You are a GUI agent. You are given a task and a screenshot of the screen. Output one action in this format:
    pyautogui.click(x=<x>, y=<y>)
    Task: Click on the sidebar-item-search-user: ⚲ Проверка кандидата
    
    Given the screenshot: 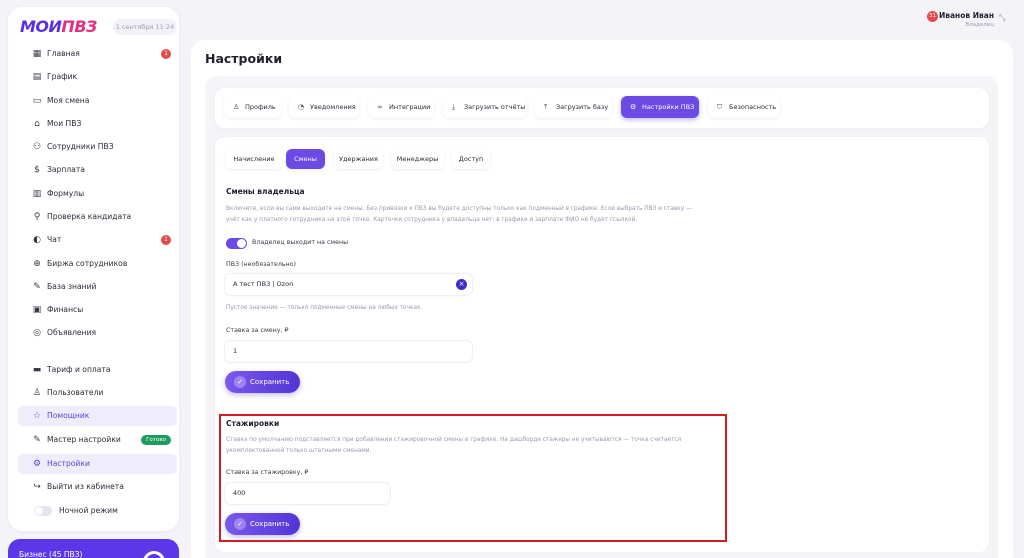 What is the action you would take?
    pyautogui.click(x=97, y=217)
    